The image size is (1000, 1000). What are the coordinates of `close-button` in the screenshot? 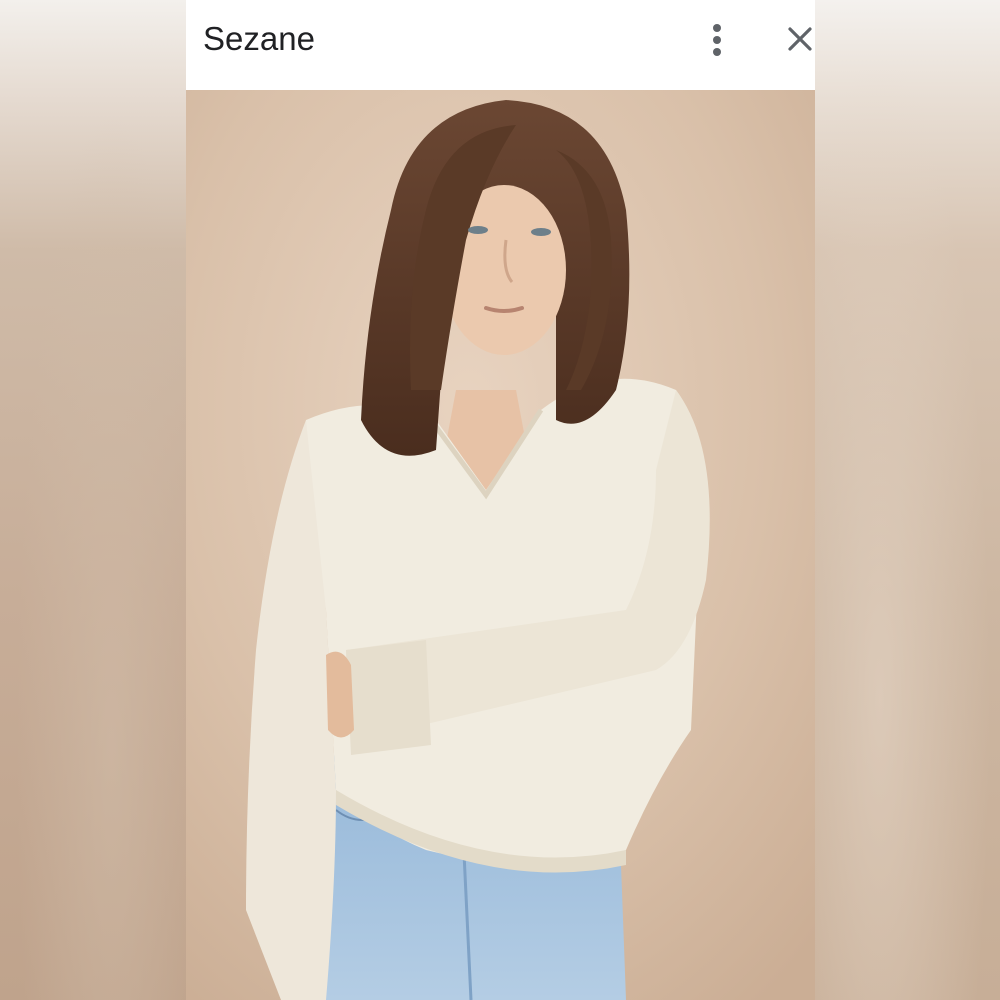 It's located at (801, 39).